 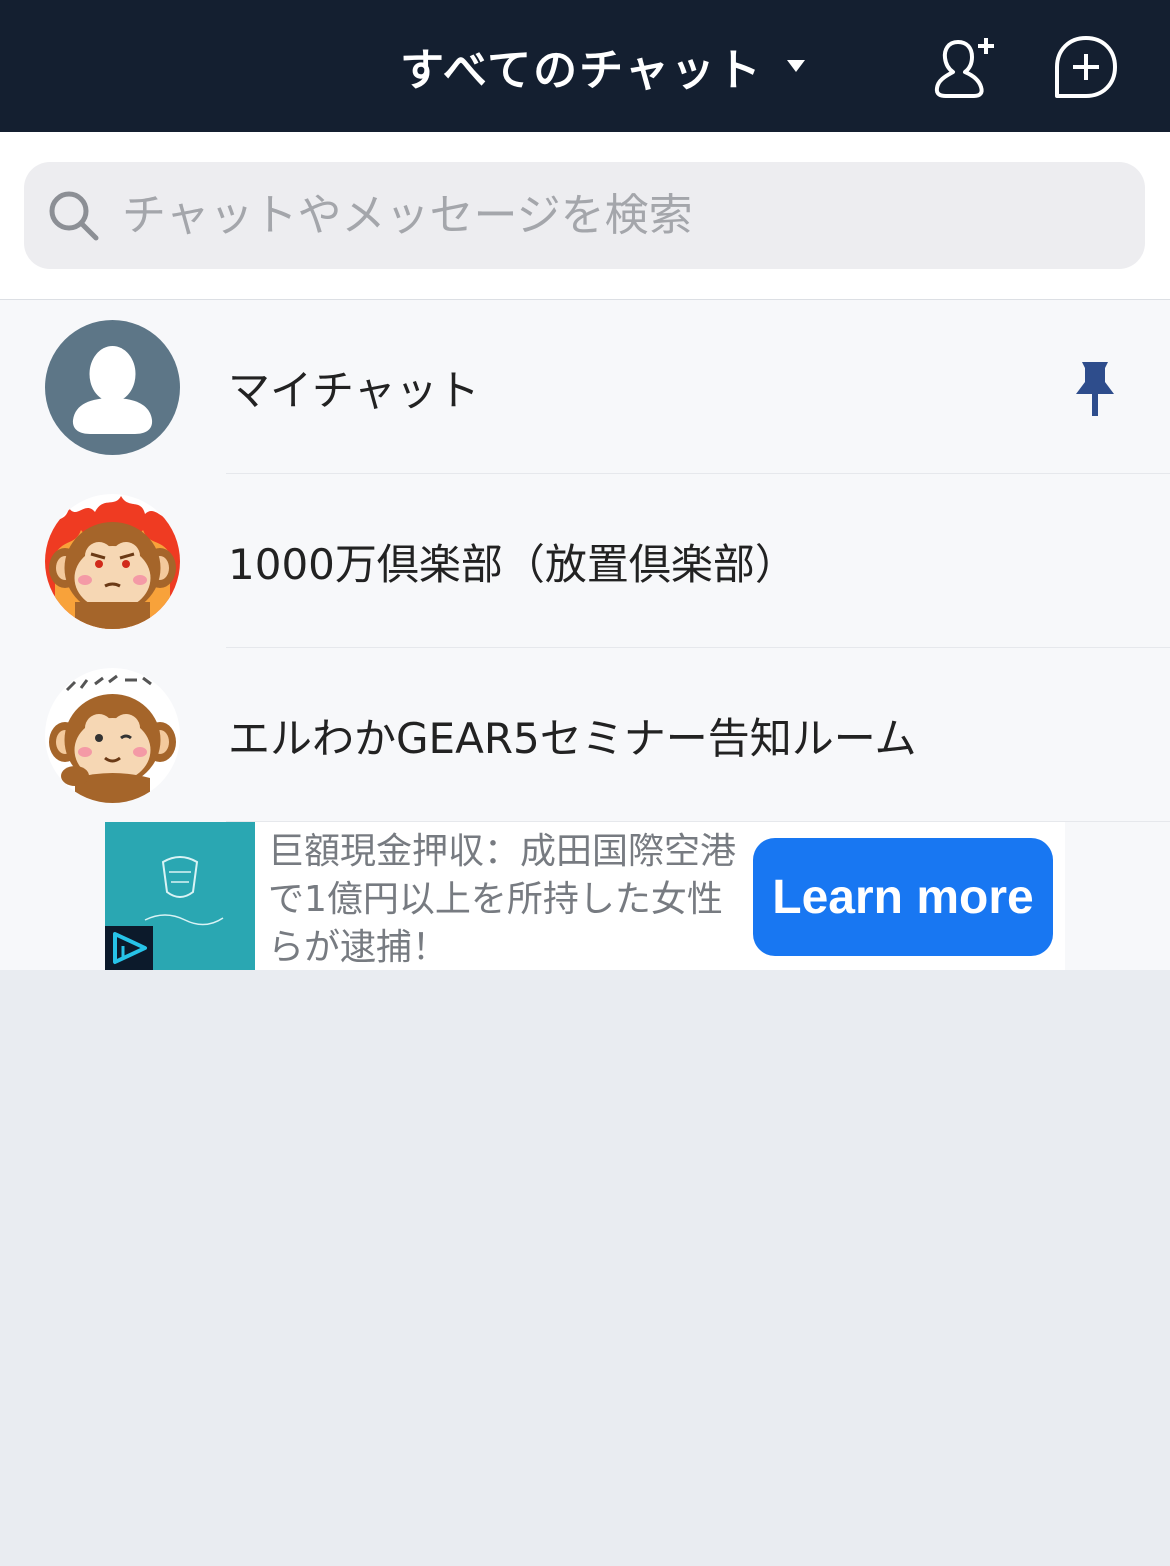 What do you see at coordinates (795, 66) in the screenshot?
I see `caret-down-icon` at bounding box center [795, 66].